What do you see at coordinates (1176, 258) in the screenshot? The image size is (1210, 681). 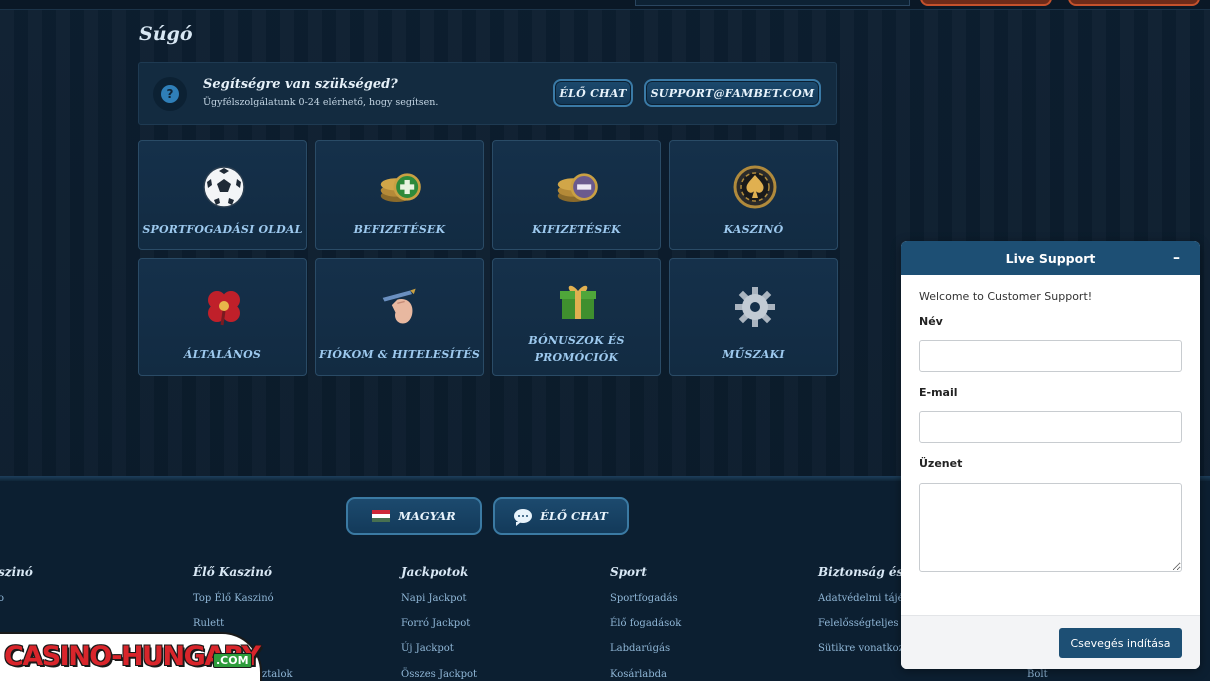 I see `minimize-icon: –` at bounding box center [1176, 258].